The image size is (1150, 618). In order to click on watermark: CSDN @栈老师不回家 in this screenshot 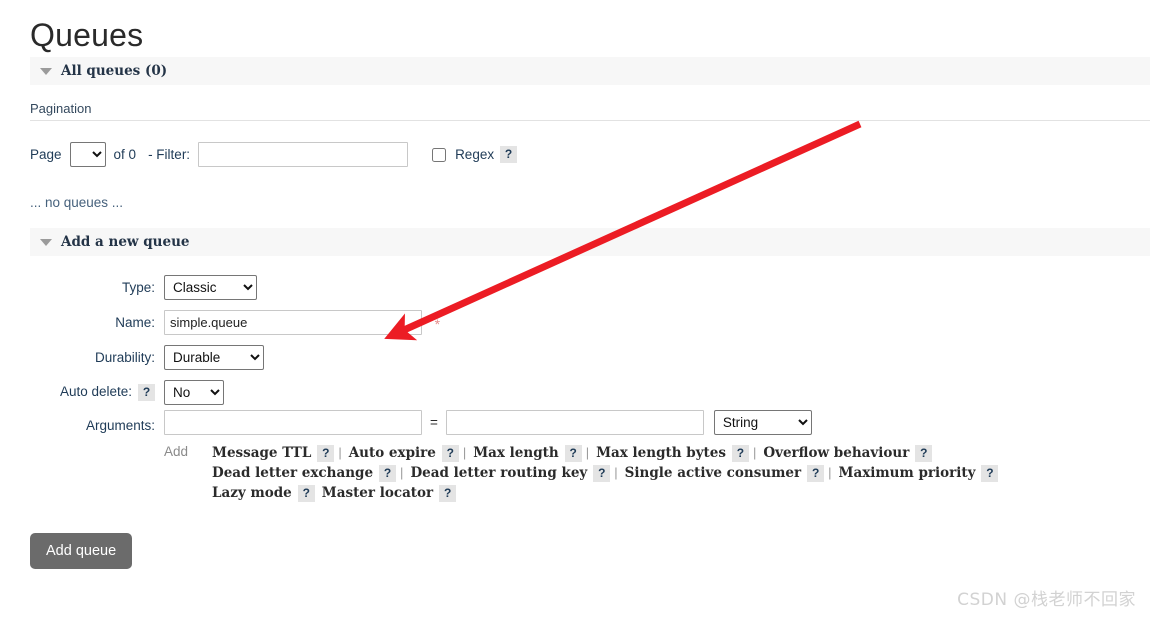, I will do `click(1046, 600)`.